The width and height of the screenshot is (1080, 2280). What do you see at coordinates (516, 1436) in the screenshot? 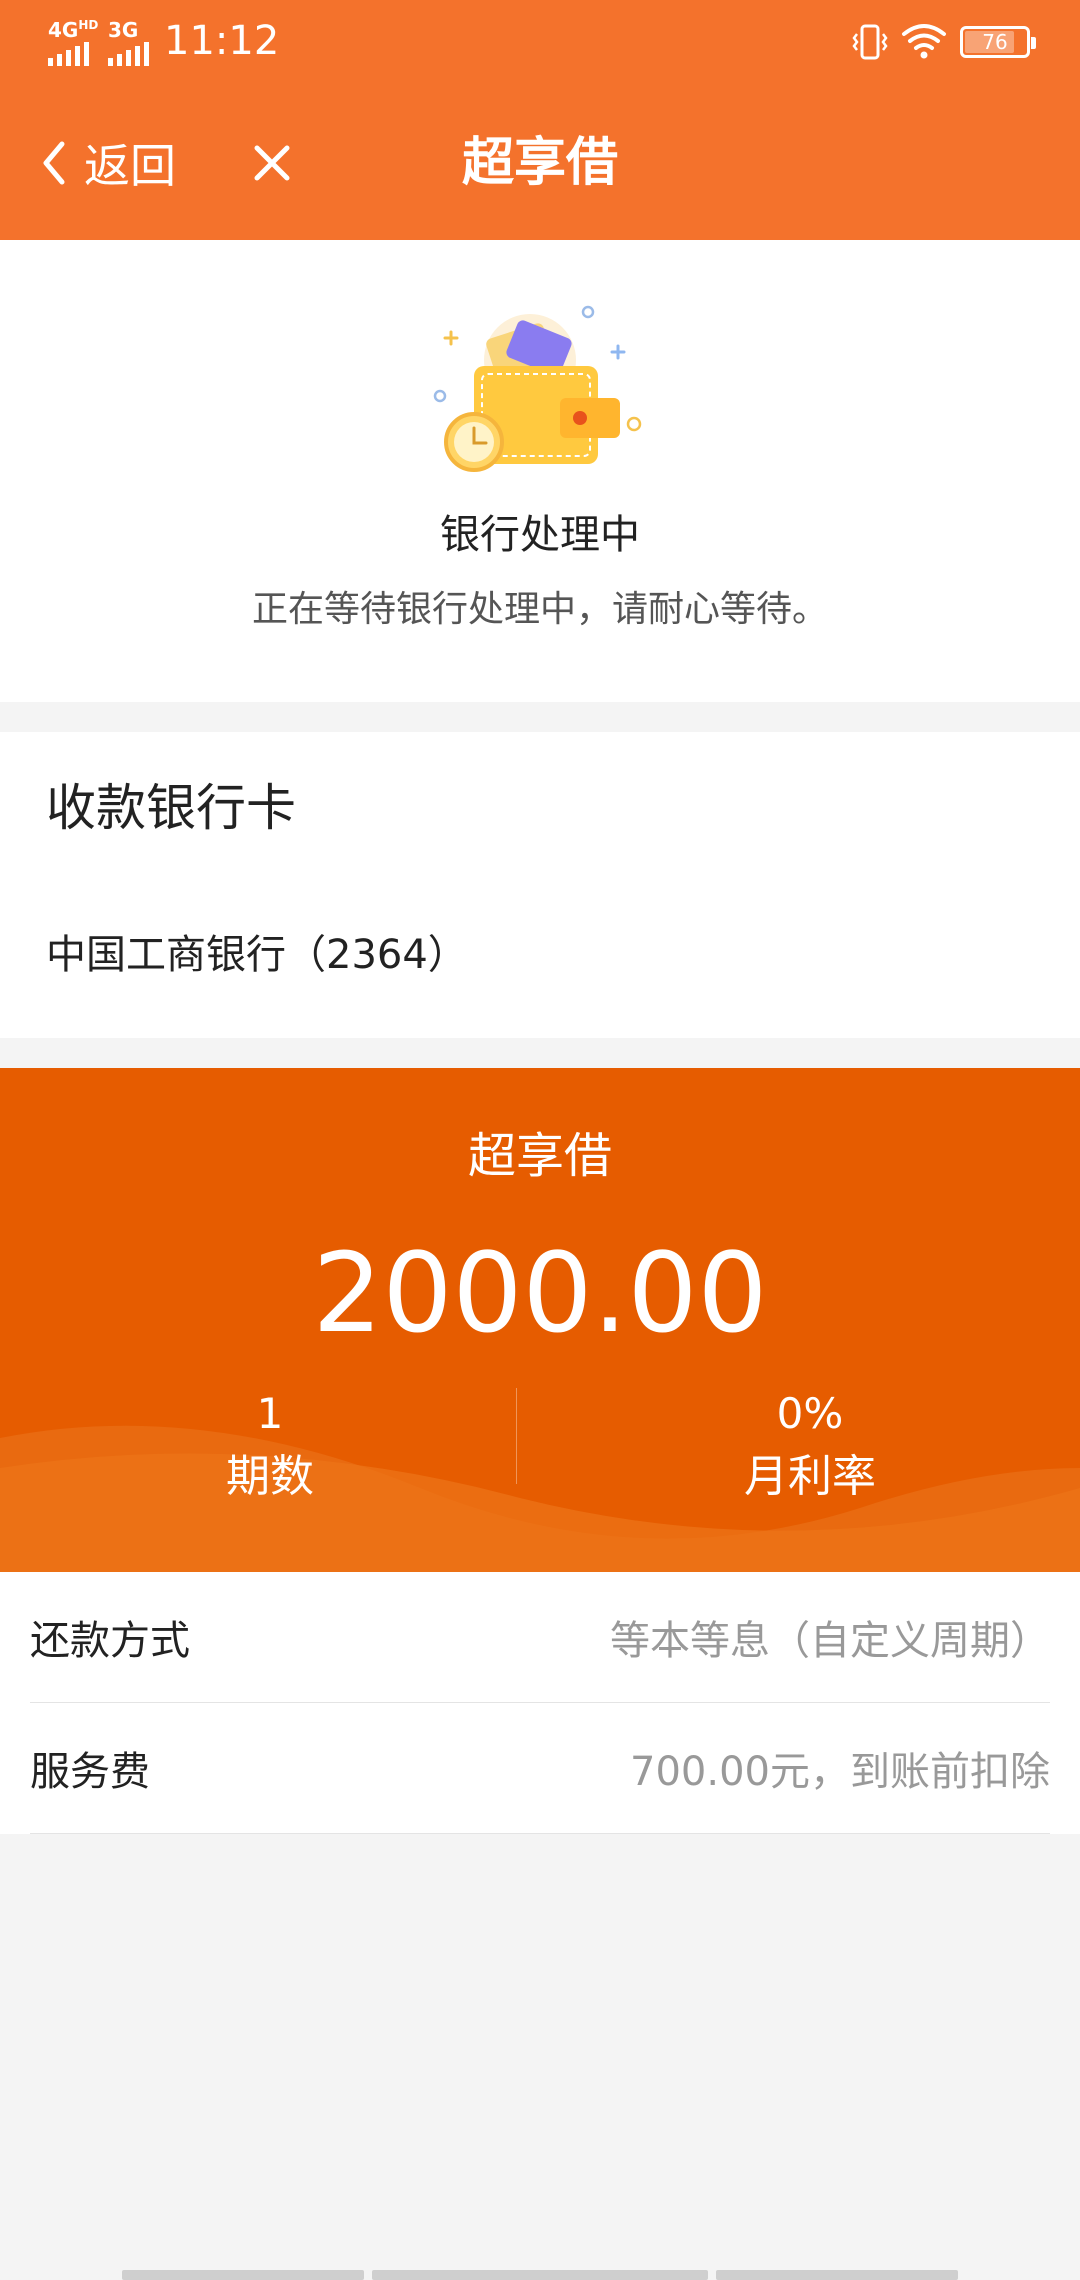
I see `stat-divider` at bounding box center [516, 1436].